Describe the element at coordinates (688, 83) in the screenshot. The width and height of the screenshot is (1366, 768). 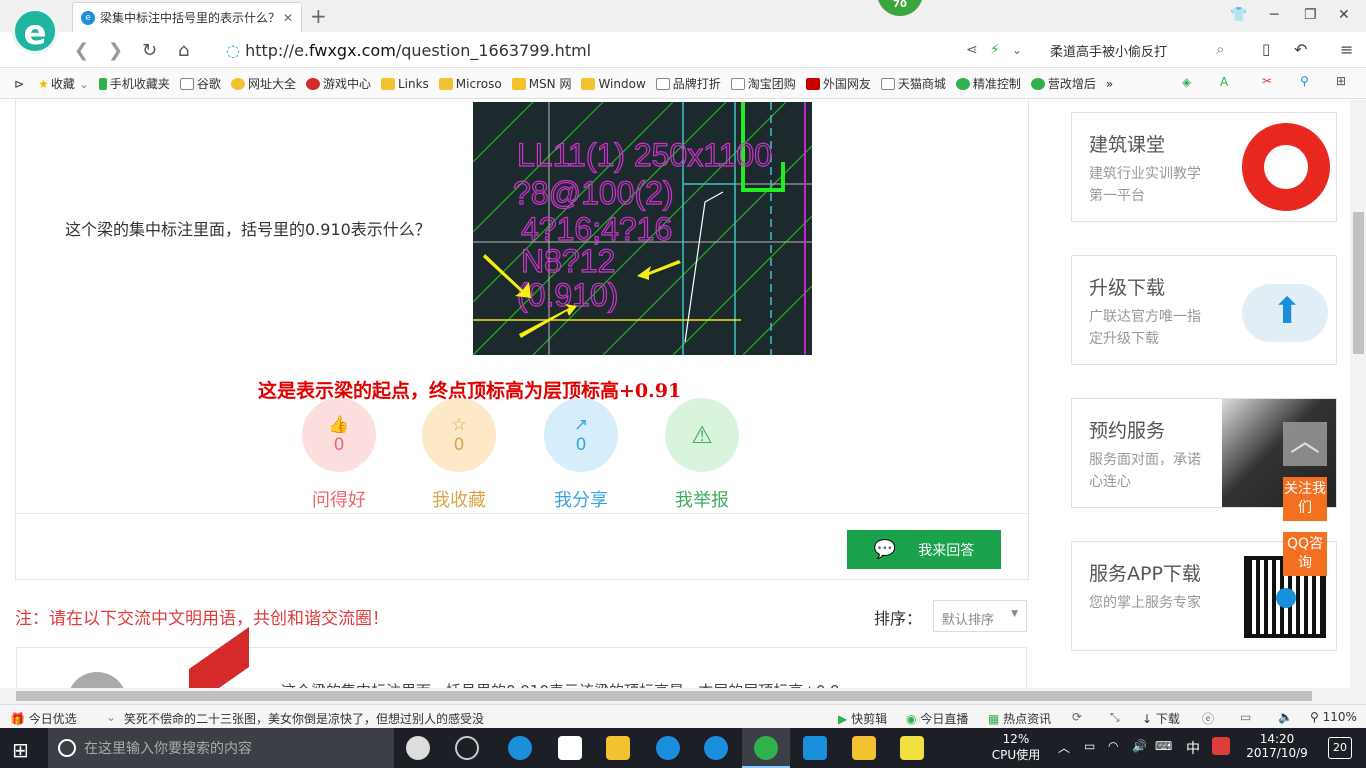
I see `bookmark-item: 品牌打折` at that location.